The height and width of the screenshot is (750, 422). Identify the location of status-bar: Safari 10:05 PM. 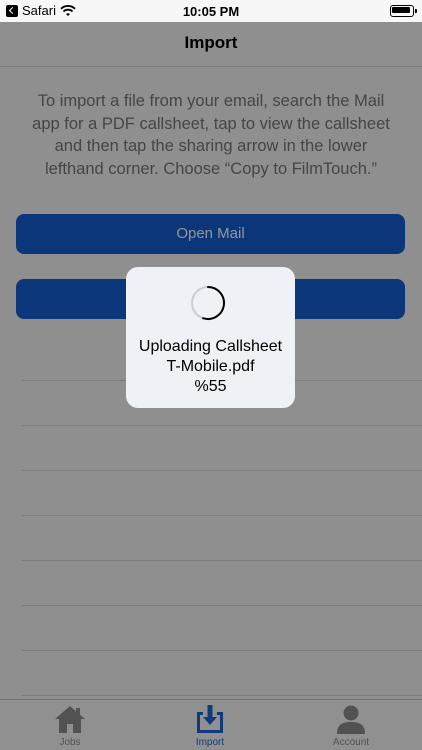
(211, 11).